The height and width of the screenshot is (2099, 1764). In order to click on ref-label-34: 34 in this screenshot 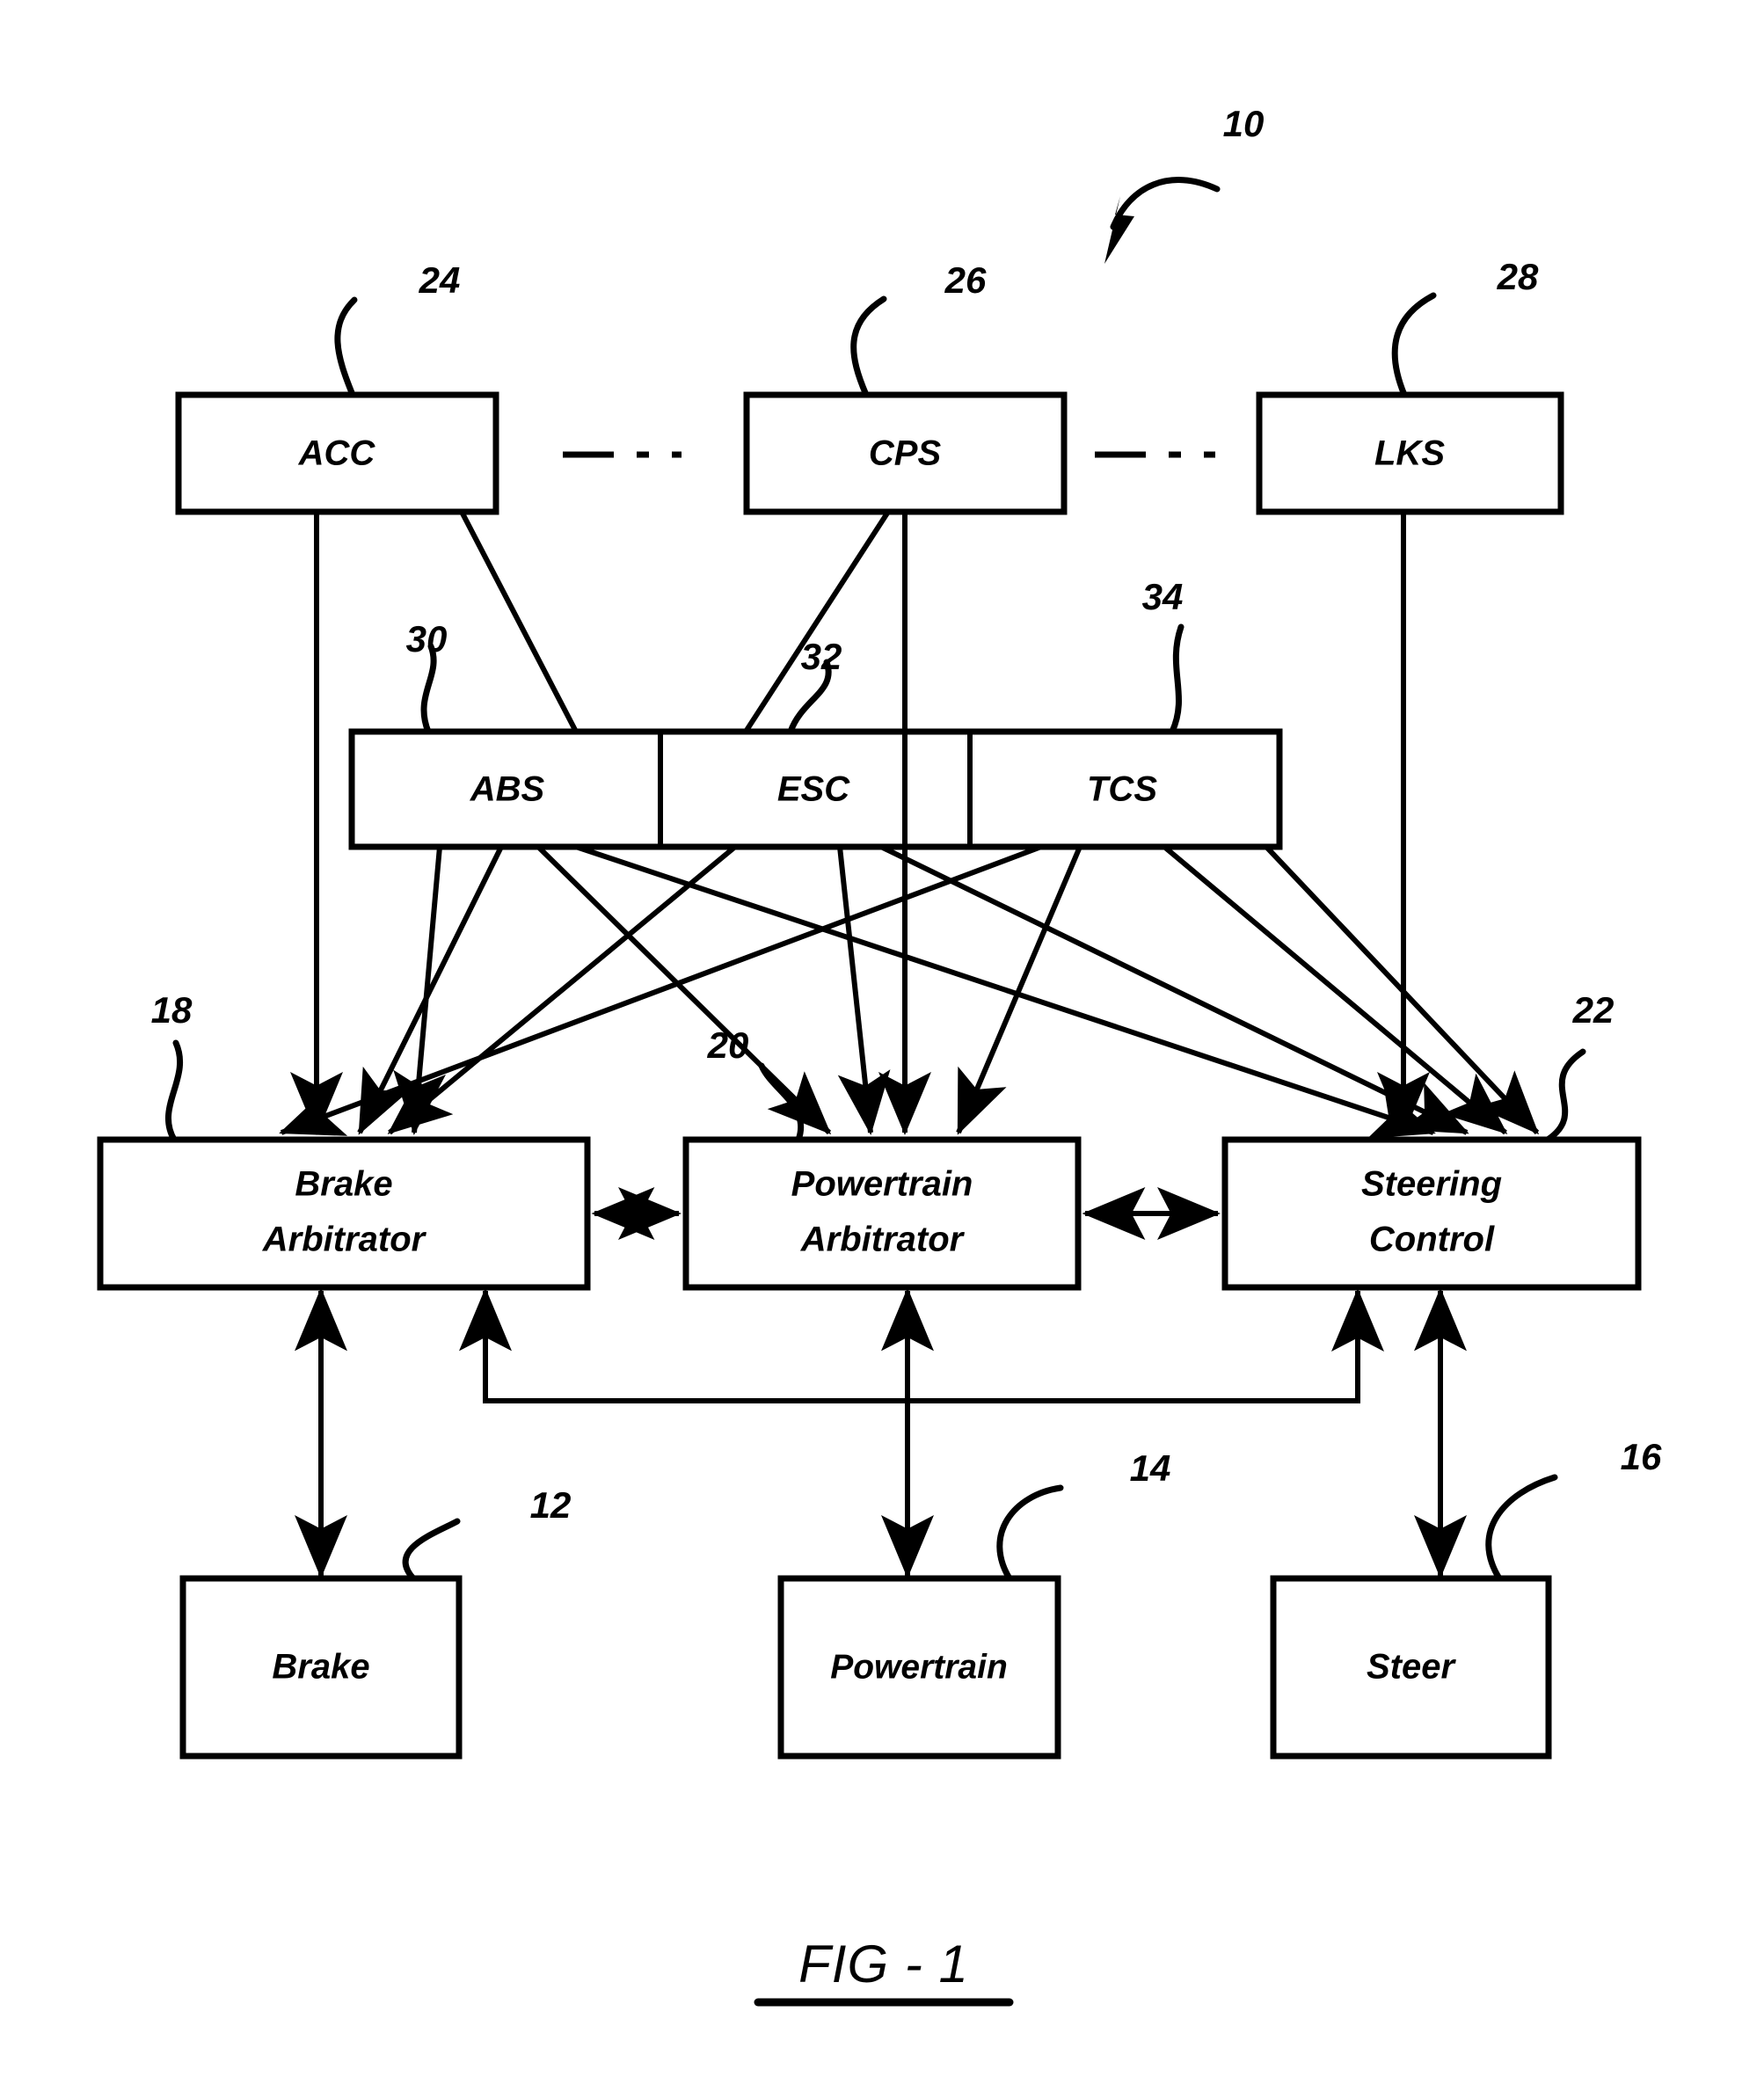, I will do `click(1163, 597)`.